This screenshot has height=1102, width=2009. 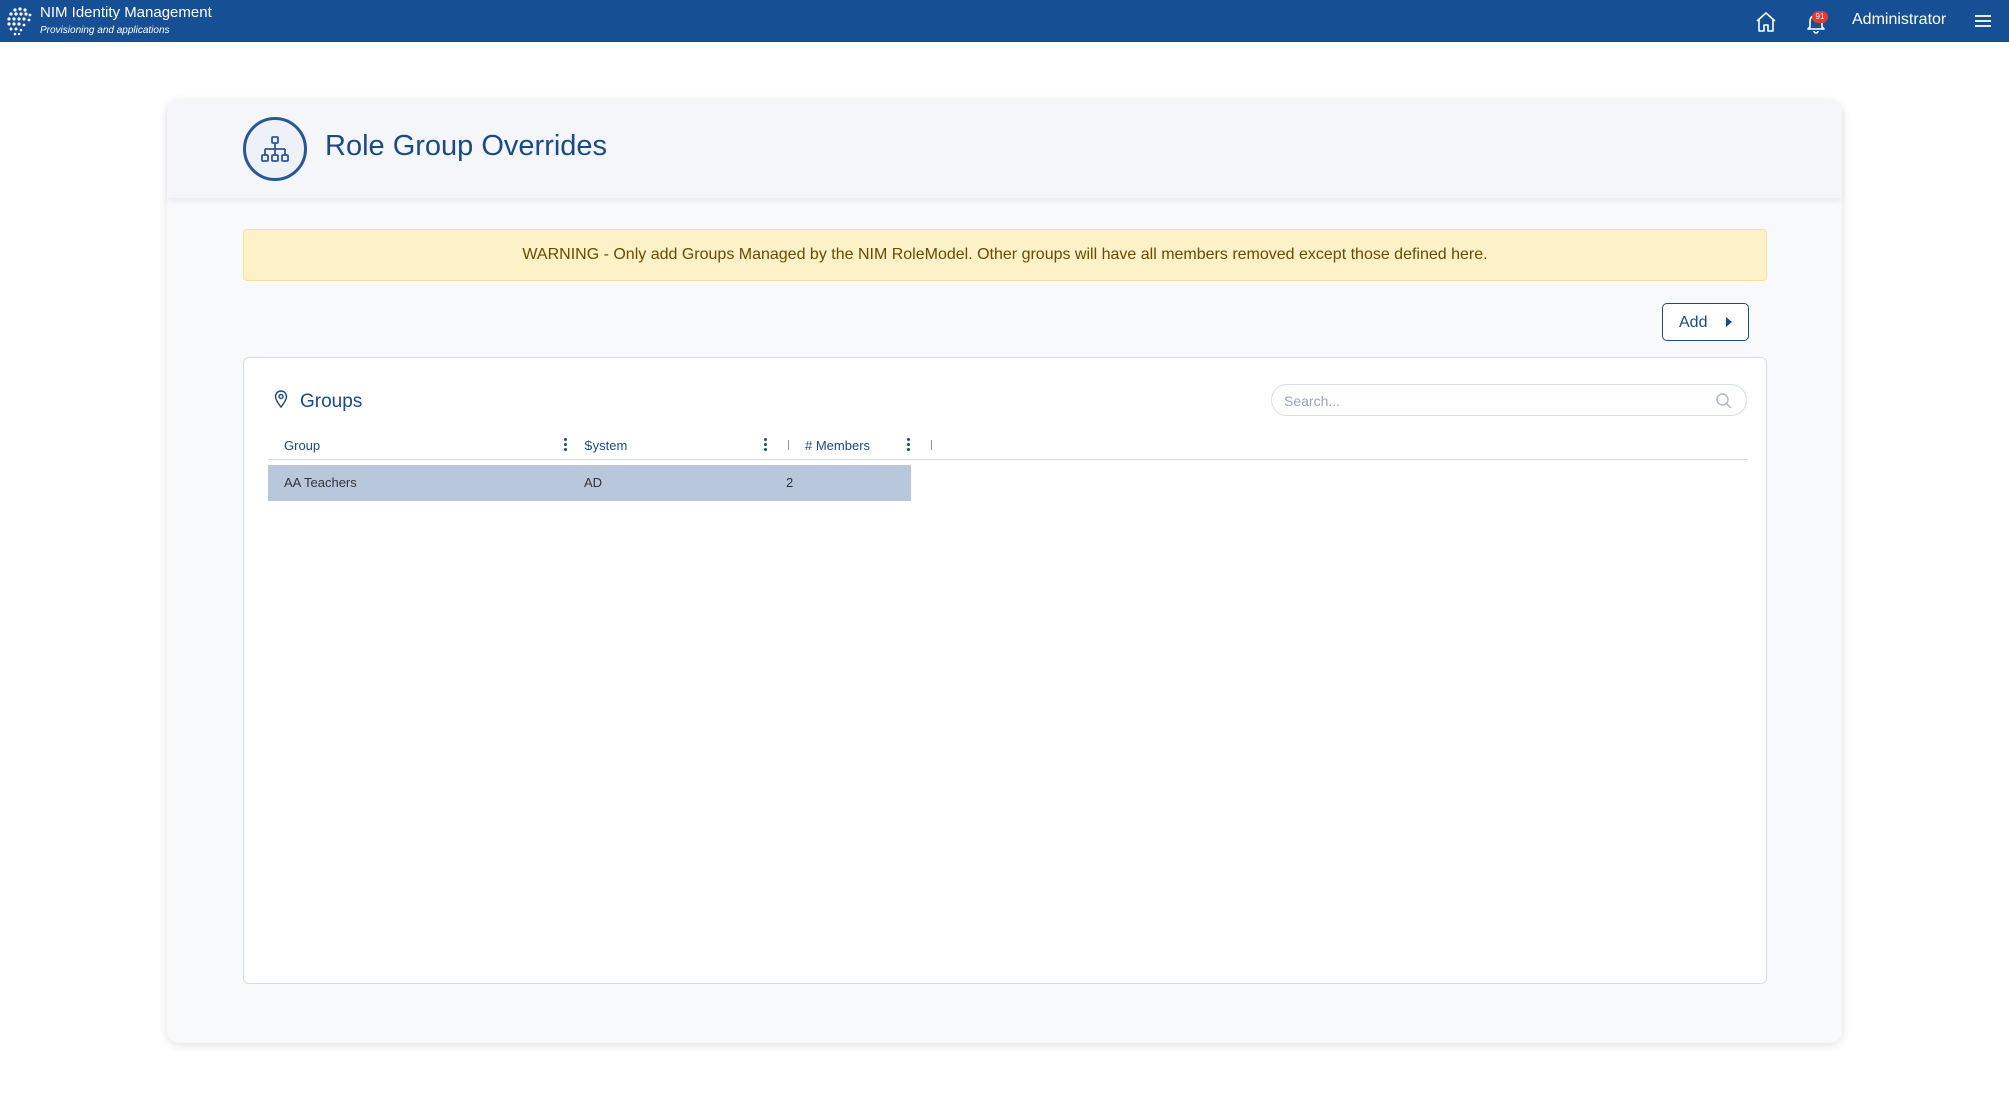 I want to click on page-title: Role Group Overrides, so click(x=466, y=146).